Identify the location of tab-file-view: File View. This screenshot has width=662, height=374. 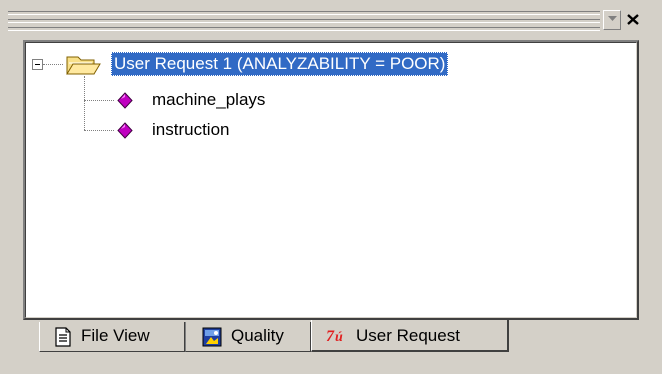
(112, 337).